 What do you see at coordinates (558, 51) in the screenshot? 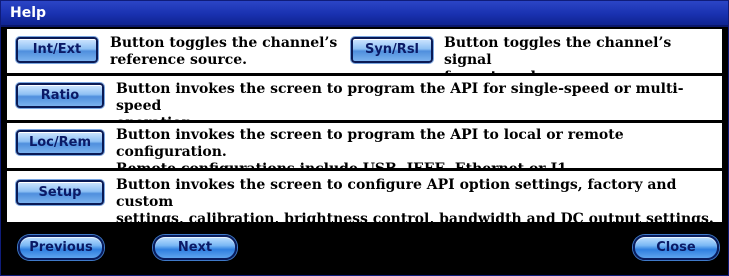
I see `syn-rsl-description-line1: Button toggles the channel’s signal` at bounding box center [558, 51].